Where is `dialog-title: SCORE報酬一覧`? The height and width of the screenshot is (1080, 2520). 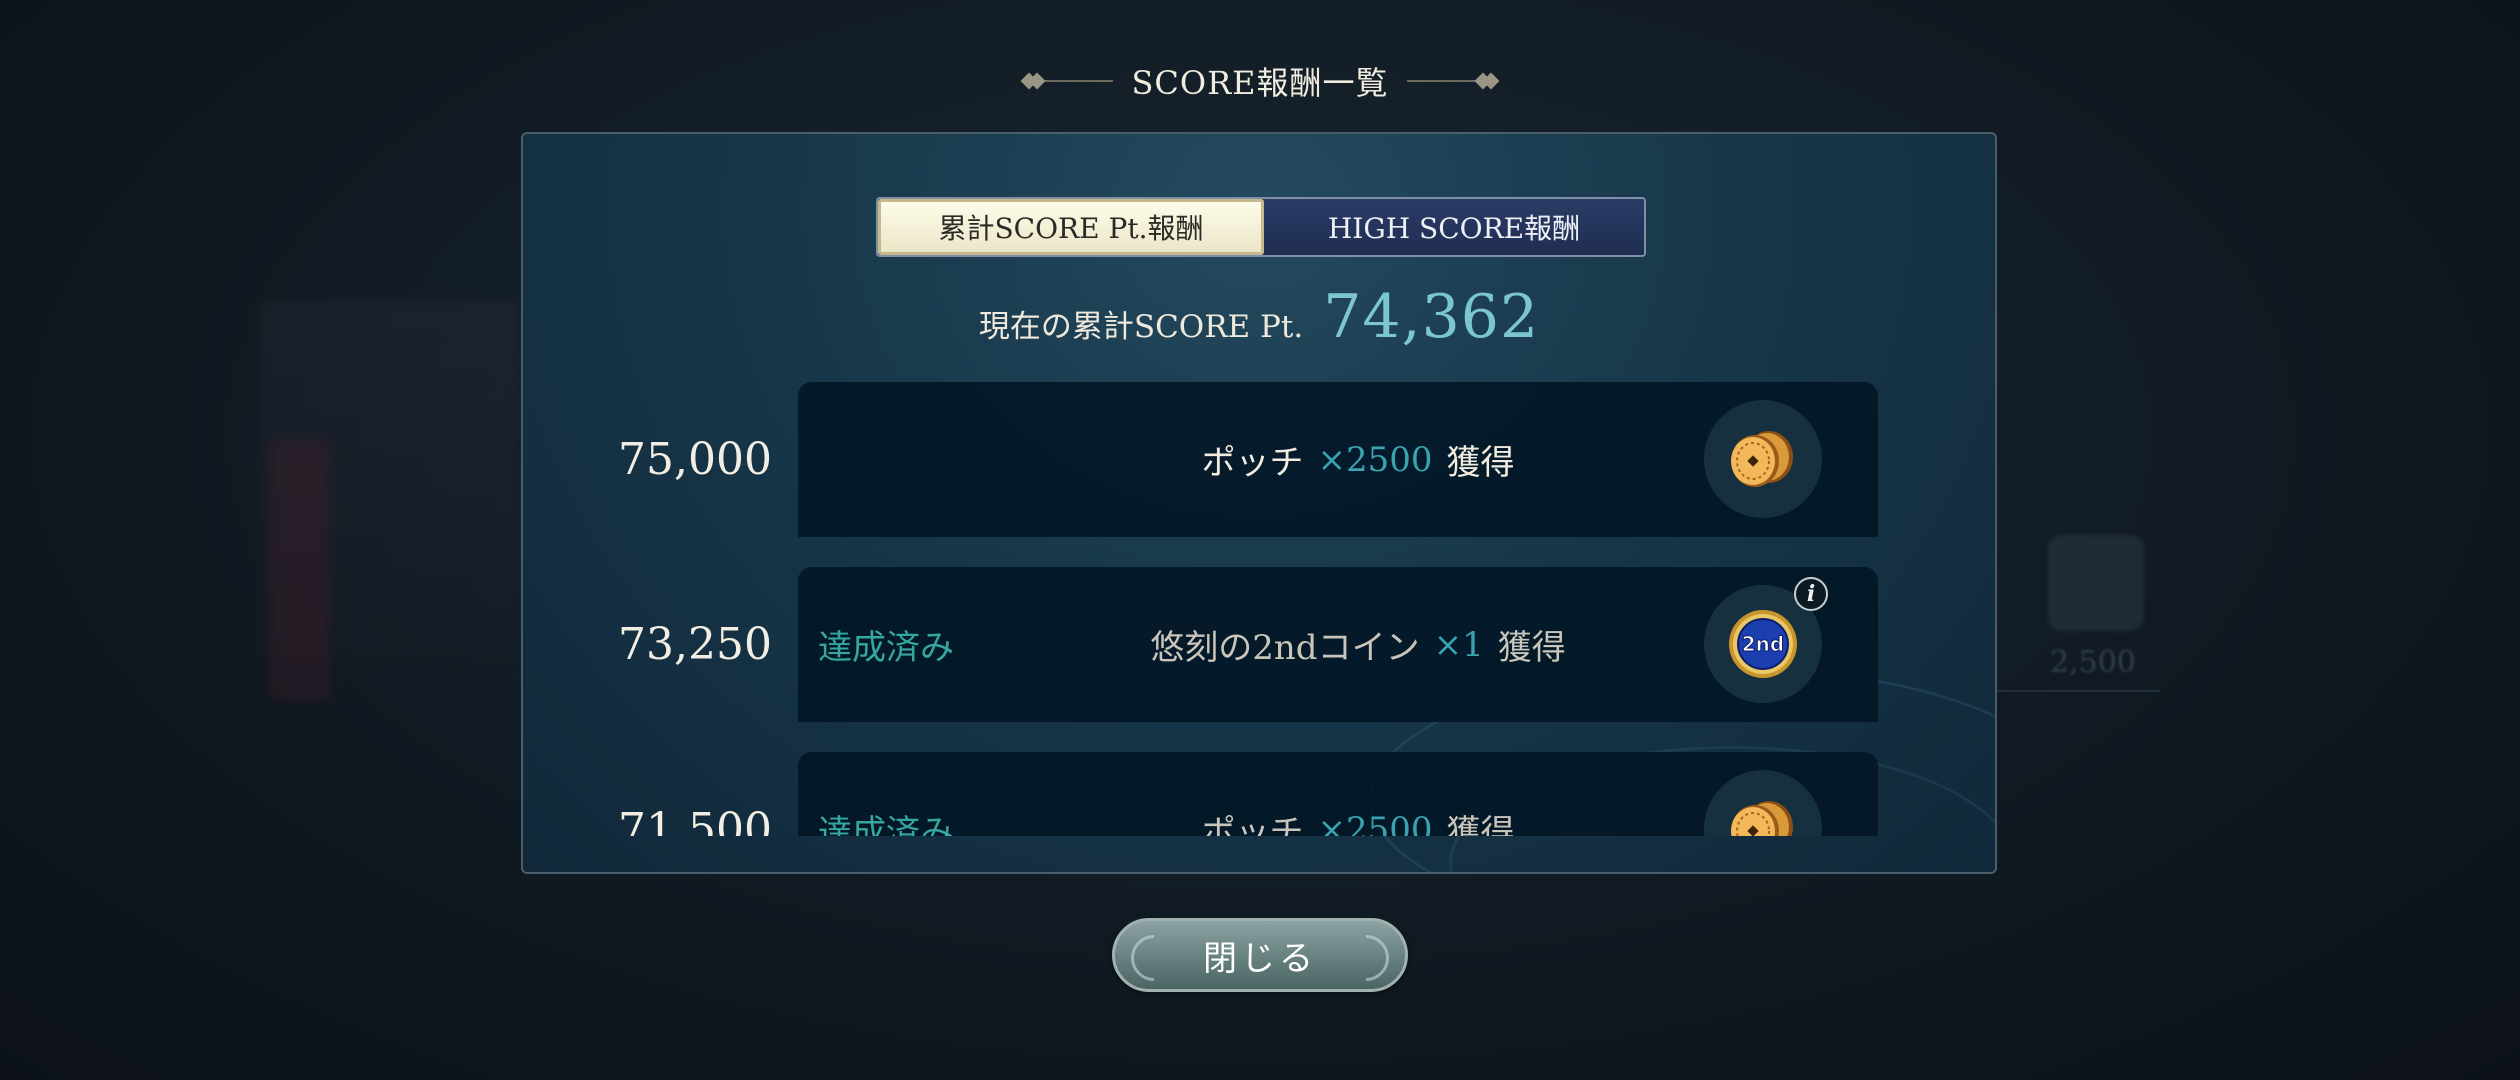 dialog-title: SCORE報酬一覧 is located at coordinates (1260, 83).